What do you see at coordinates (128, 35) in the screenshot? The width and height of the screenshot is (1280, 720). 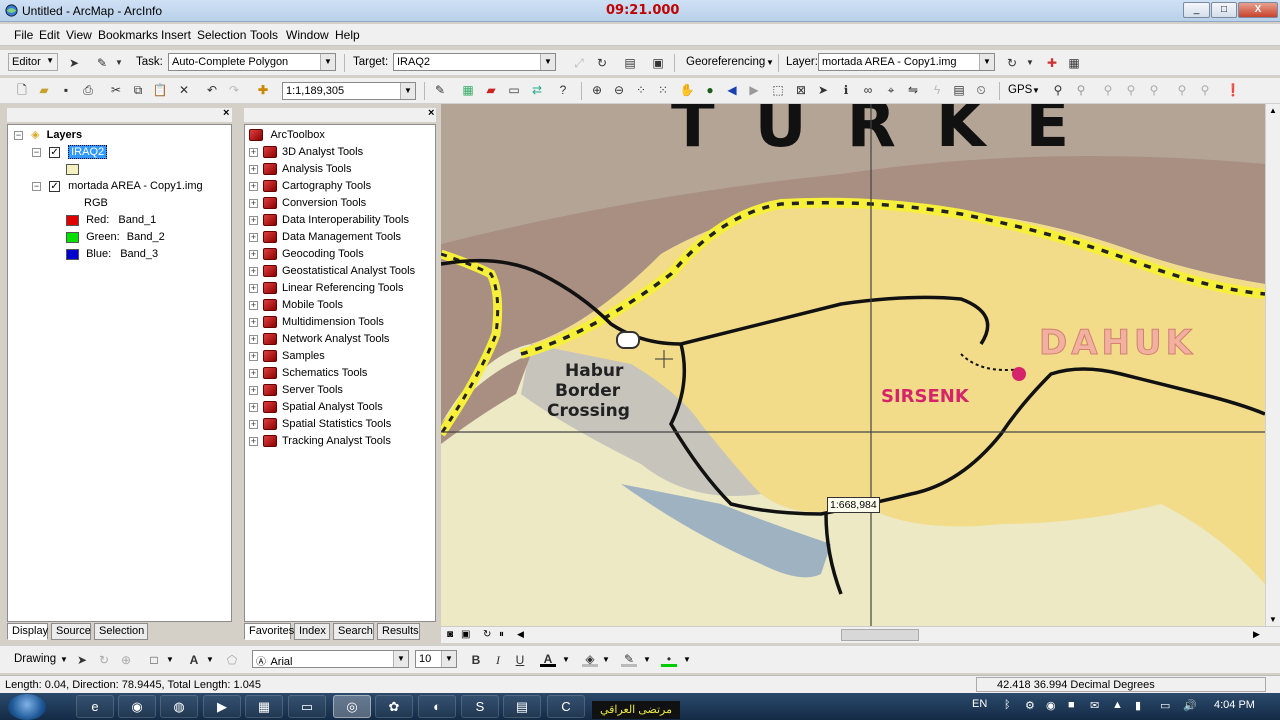 I see `menu-bookmarks: Bookmarks` at bounding box center [128, 35].